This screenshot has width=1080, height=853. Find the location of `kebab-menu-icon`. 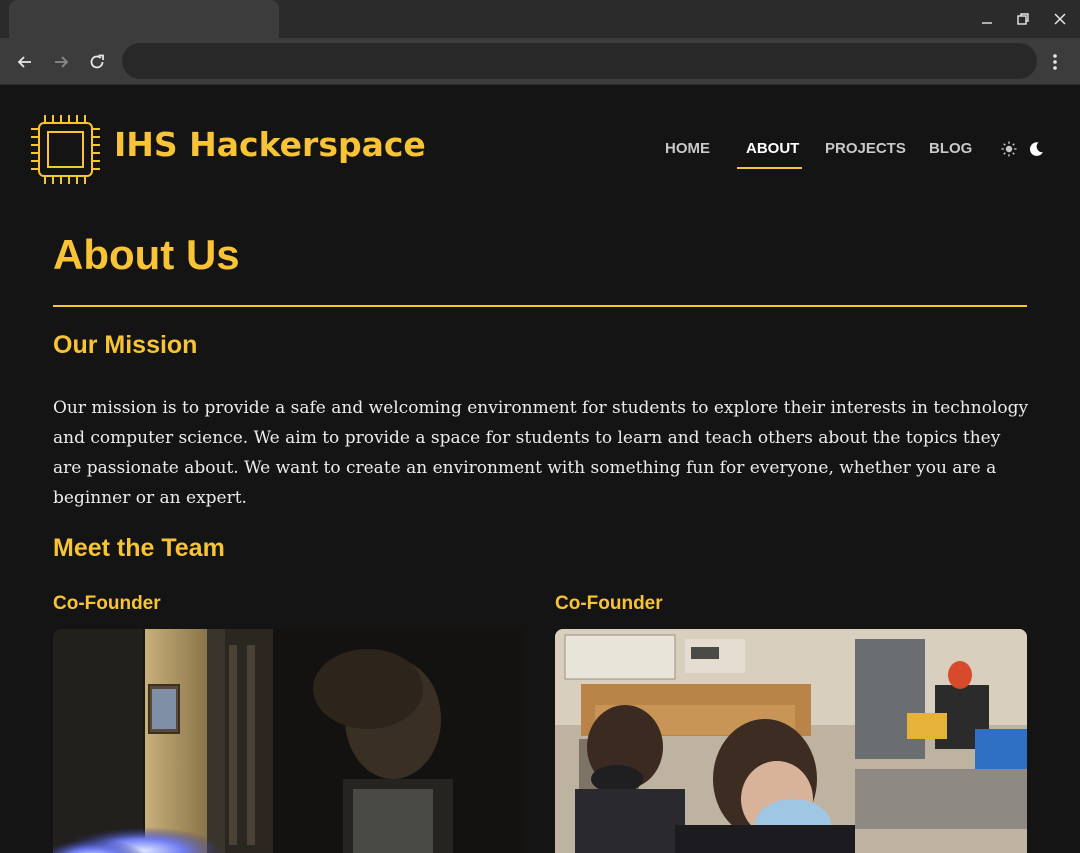

kebab-menu-icon is located at coordinates (1055, 62).